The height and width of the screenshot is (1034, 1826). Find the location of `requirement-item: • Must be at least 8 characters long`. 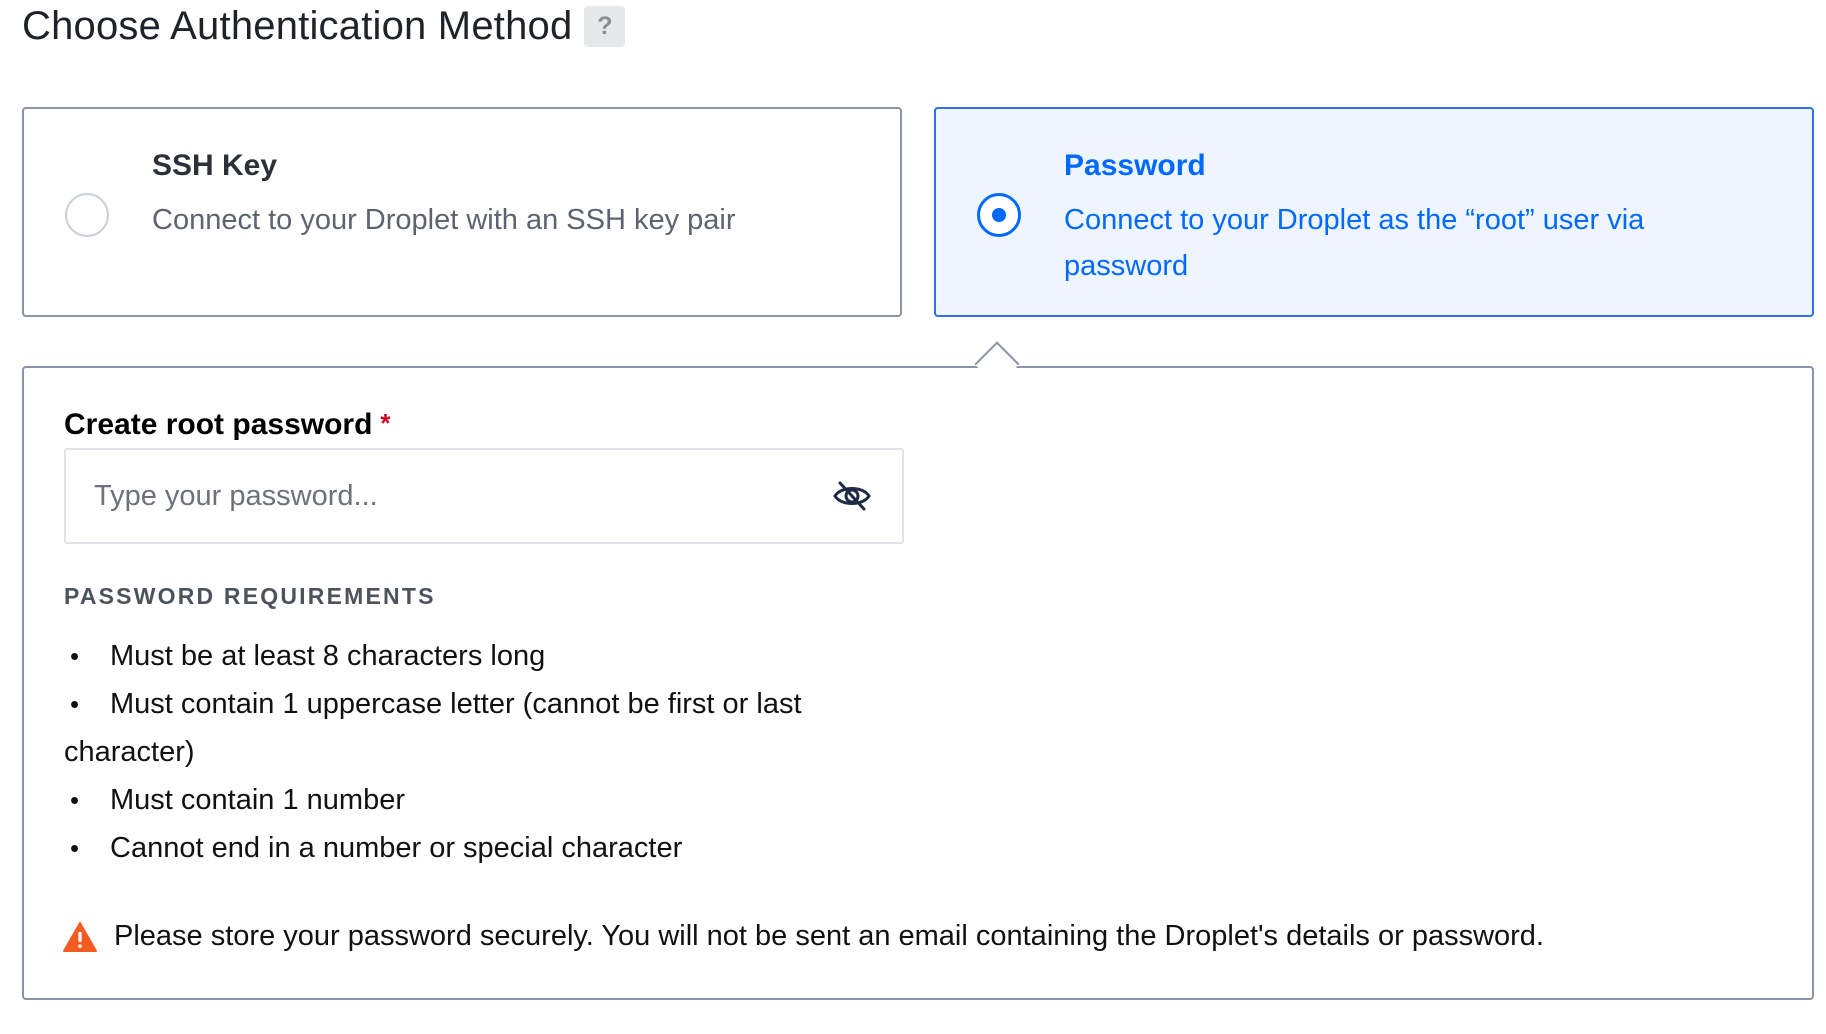

requirement-item: • Must be at least 8 characters long is located at coordinates (474, 656).